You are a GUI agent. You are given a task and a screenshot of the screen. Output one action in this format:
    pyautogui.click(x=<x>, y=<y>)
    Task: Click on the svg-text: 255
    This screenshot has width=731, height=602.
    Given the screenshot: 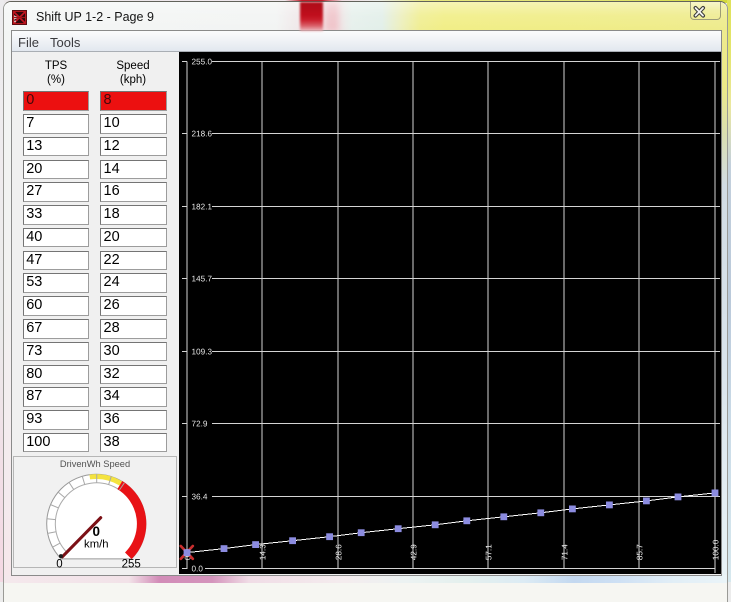 What is the action you would take?
    pyautogui.click(x=130, y=563)
    